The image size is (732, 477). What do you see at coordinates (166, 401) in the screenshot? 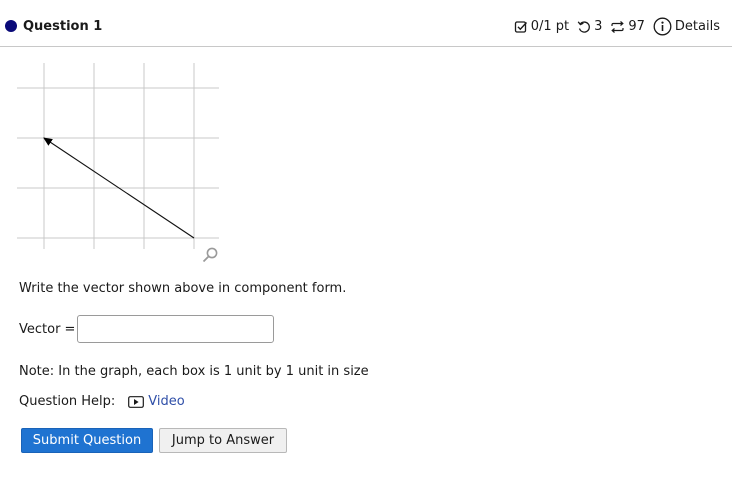
I see `video-link-label: Video` at bounding box center [166, 401].